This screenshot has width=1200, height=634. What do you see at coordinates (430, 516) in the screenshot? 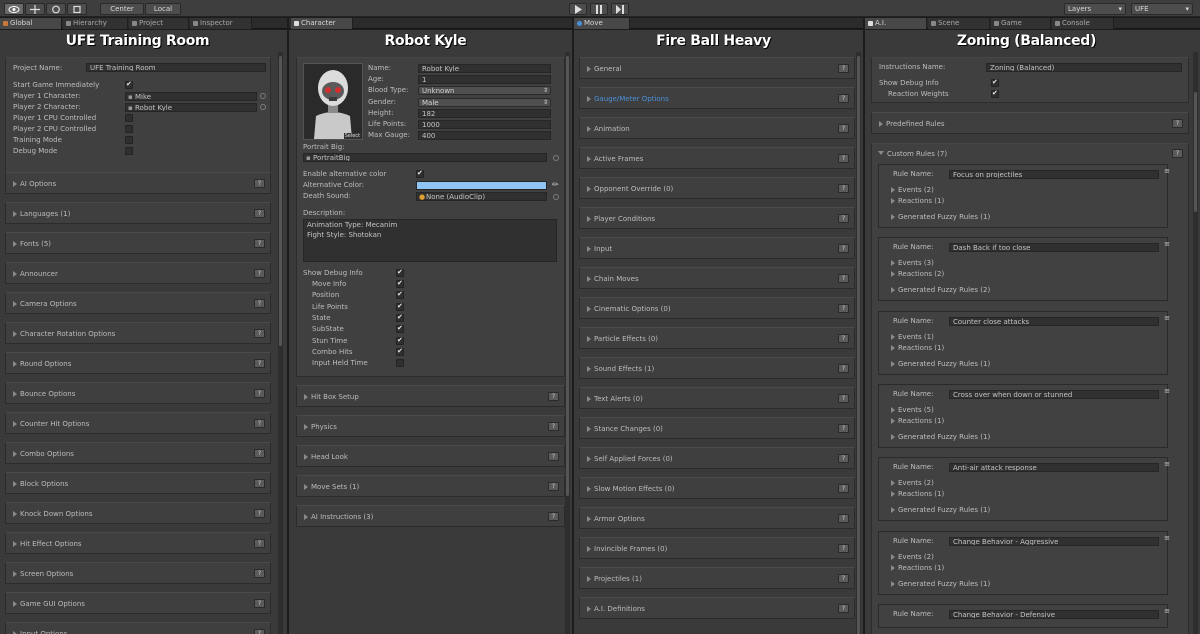
I see `section-foldout: AI Instructions (3)?` at bounding box center [430, 516].